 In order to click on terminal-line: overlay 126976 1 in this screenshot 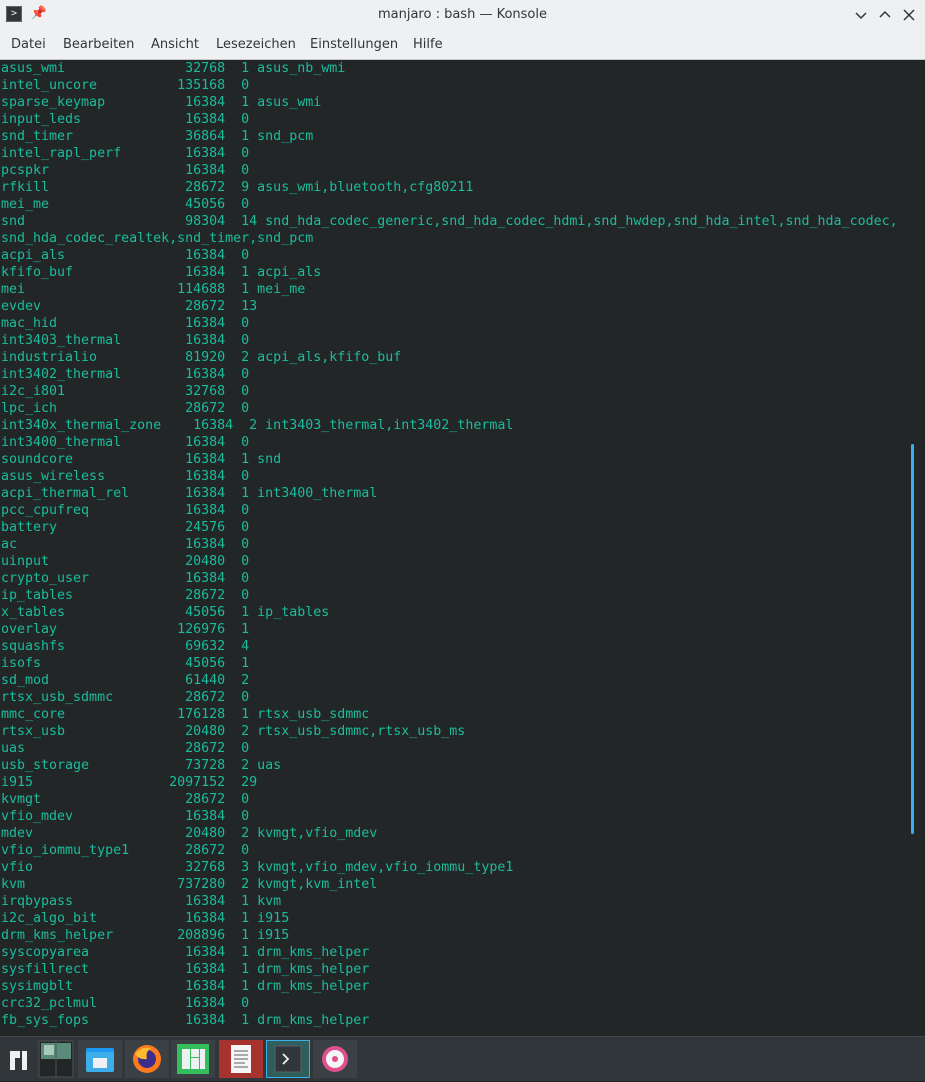, I will do `click(125, 629)`.